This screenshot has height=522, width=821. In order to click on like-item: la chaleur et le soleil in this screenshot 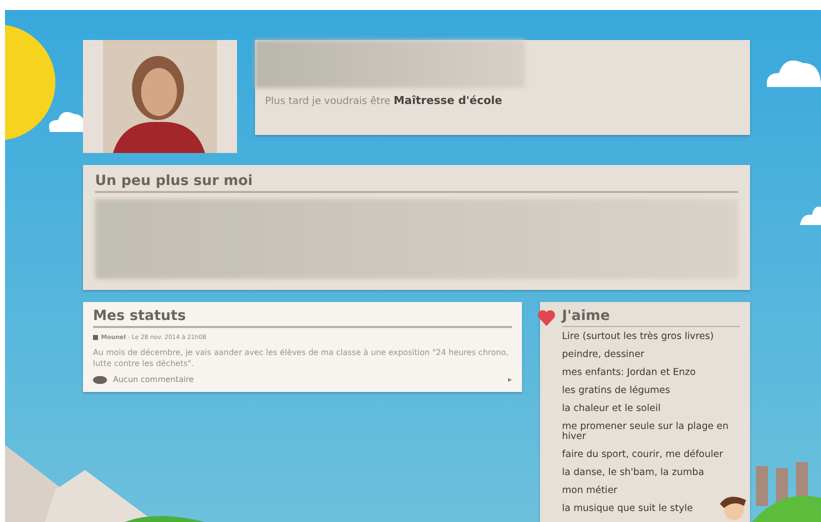, I will do `click(612, 409)`.